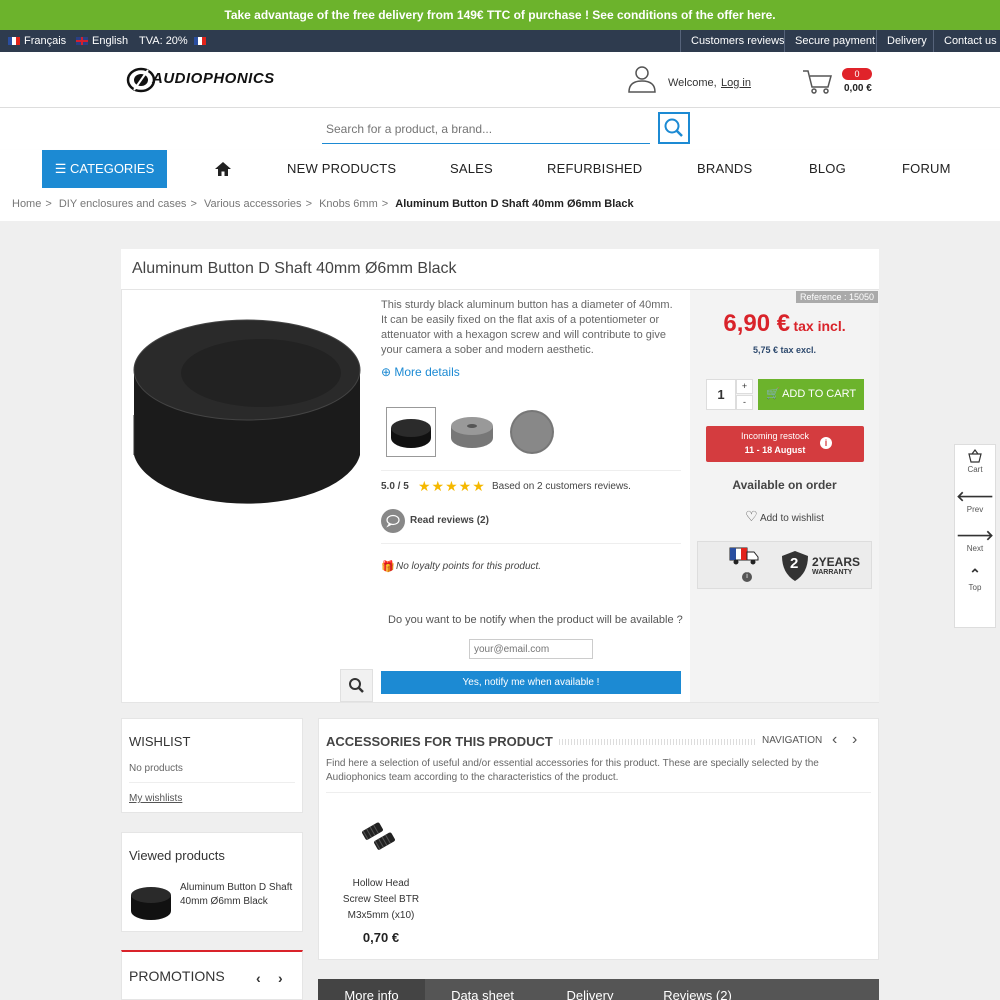 Image resolution: width=1000 pixels, height=1000 pixels. What do you see at coordinates (784, 350) in the screenshot?
I see `price-excl-tax: 5,75 € tax excl.` at bounding box center [784, 350].